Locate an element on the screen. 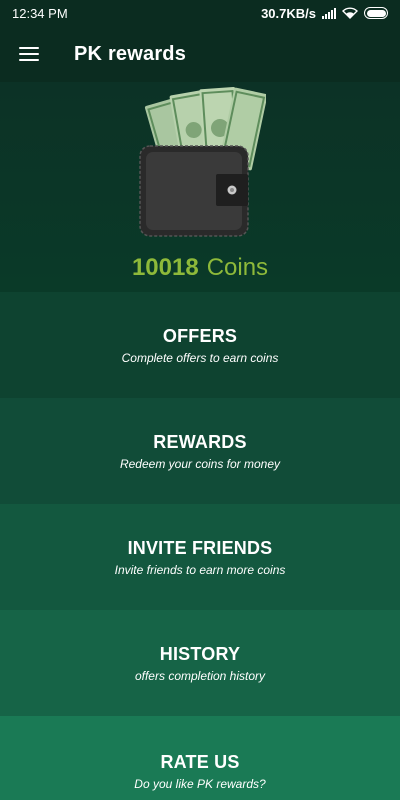 Image resolution: width=400 pixels, height=800 pixels. hamburger-menu-icon is located at coordinates (29, 54).